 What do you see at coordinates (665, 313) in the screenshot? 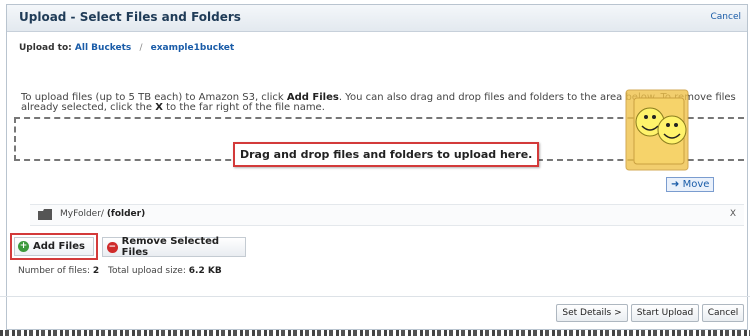
I see `start-upload-button: Start Upload` at bounding box center [665, 313].